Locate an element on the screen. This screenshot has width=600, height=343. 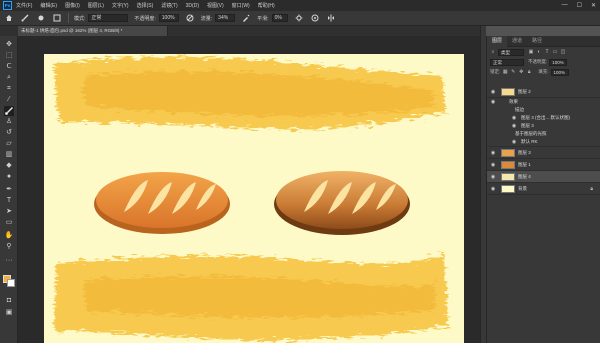
minimize-button: — is located at coordinates (565, 5).